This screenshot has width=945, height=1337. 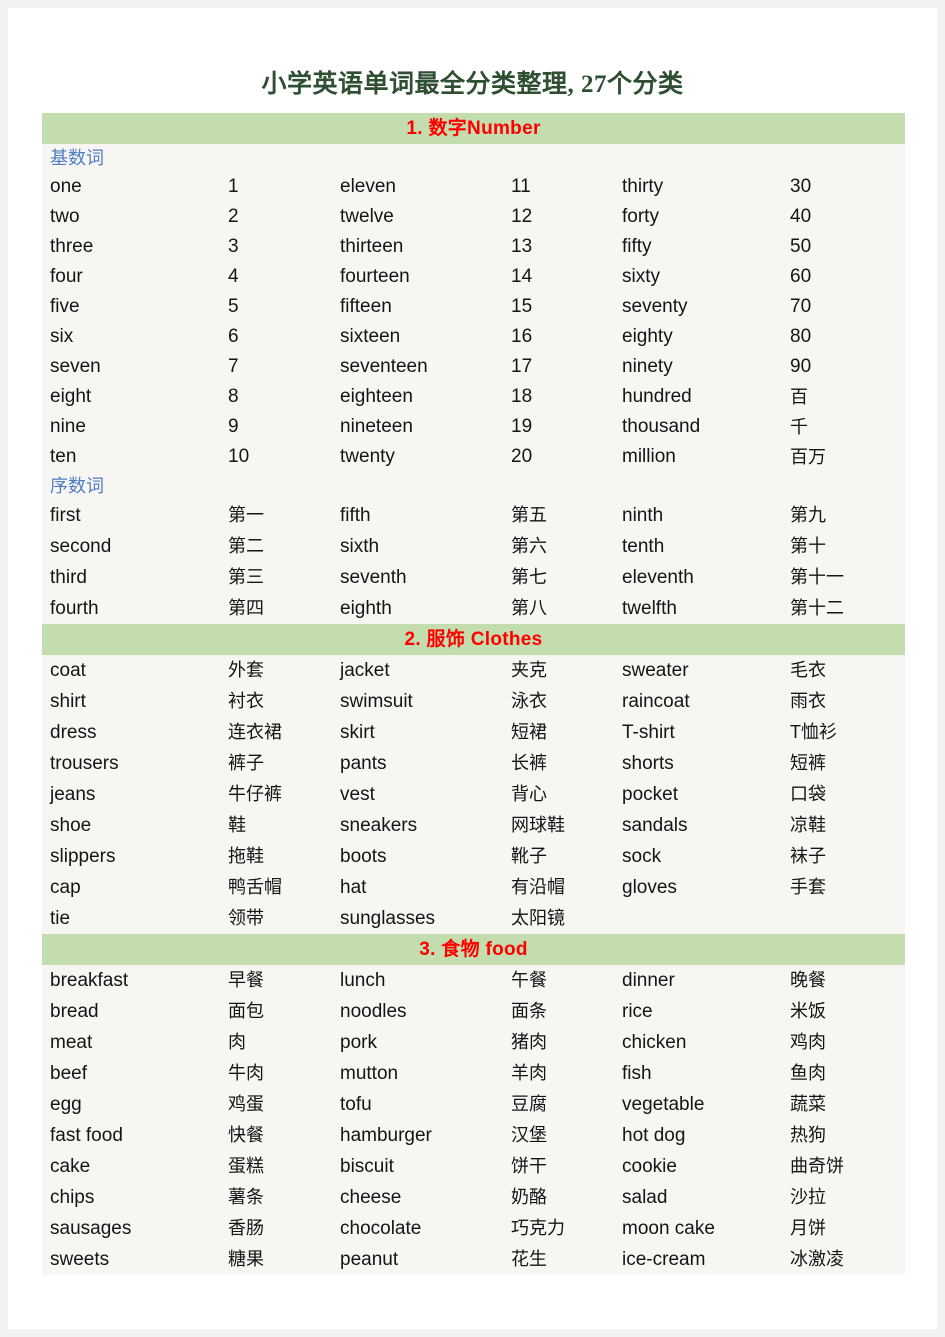 What do you see at coordinates (417, 397) in the screenshot?
I see `cell-word: eighteen` at bounding box center [417, 397].